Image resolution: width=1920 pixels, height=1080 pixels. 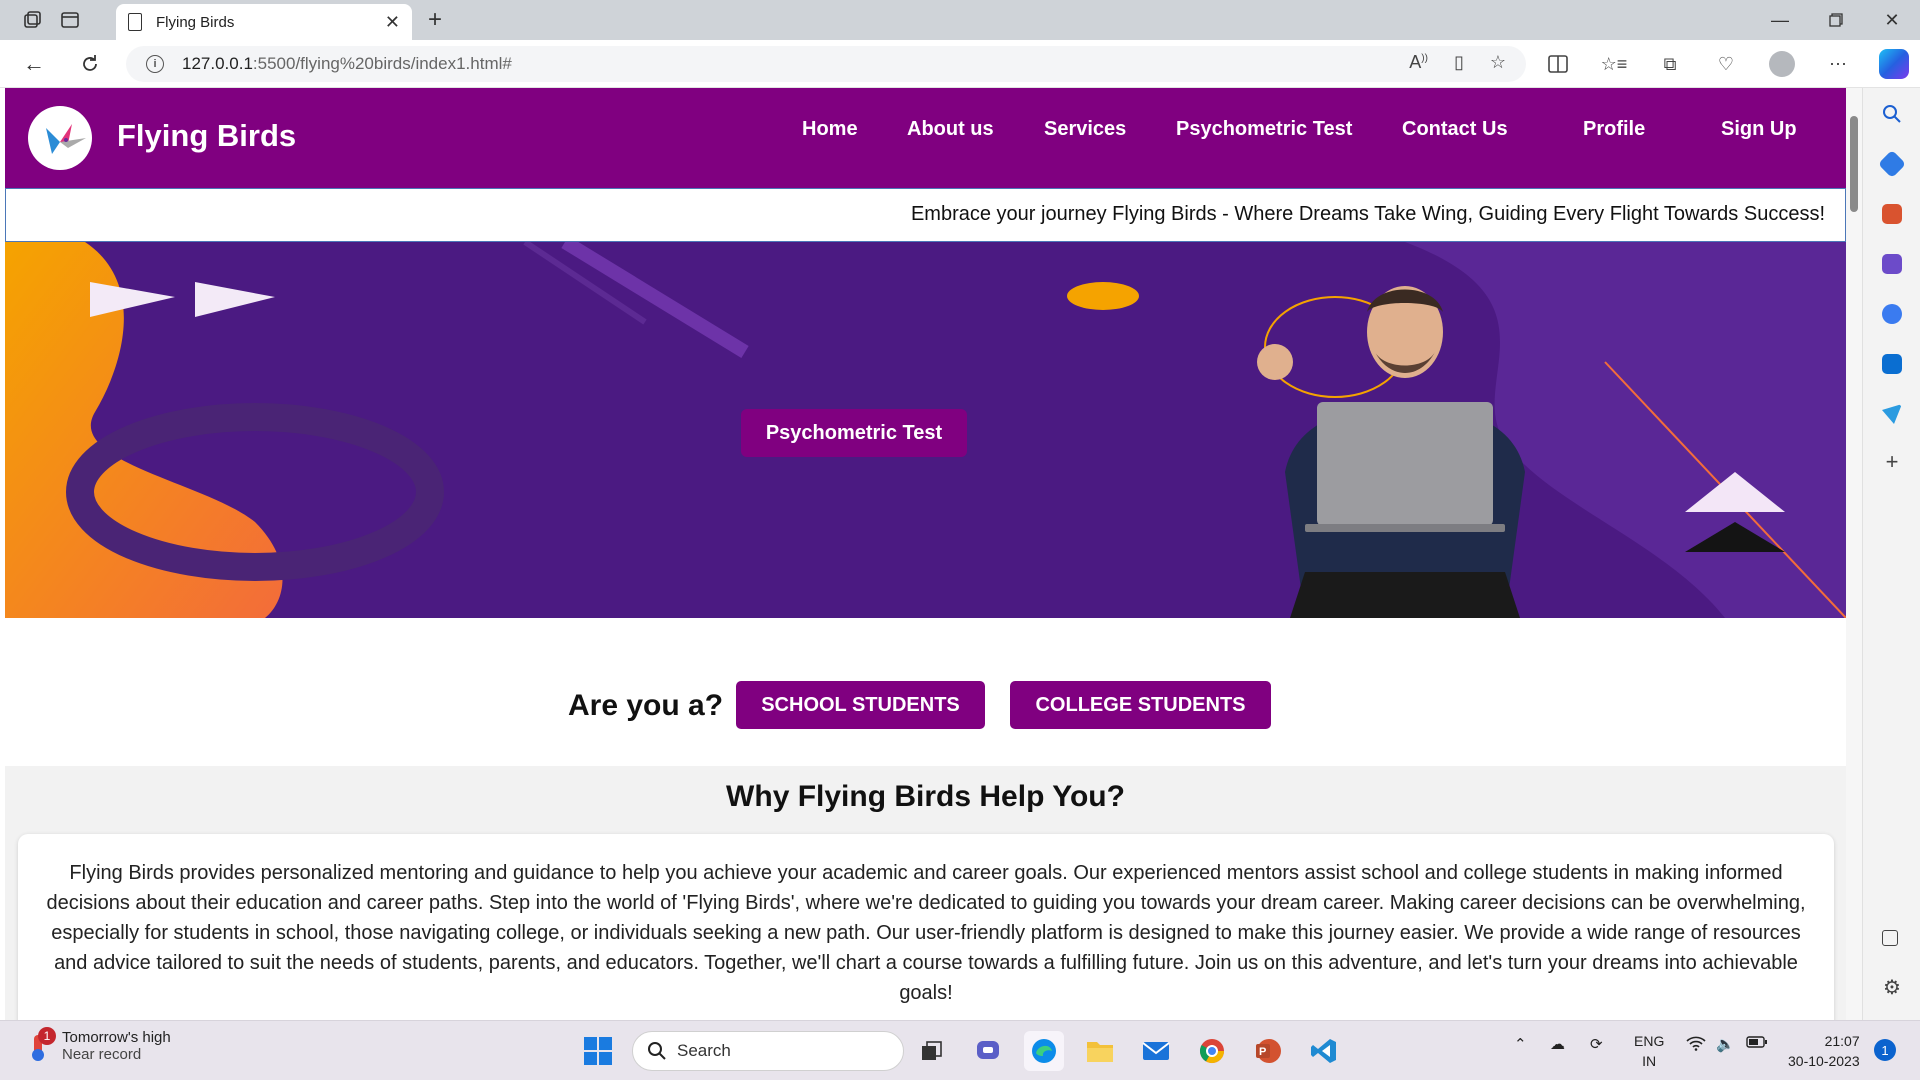 What do you see at coordinates (70, 20) in the screenshot?
I see `tab-actions-icon` at bounding box center [70, 20].